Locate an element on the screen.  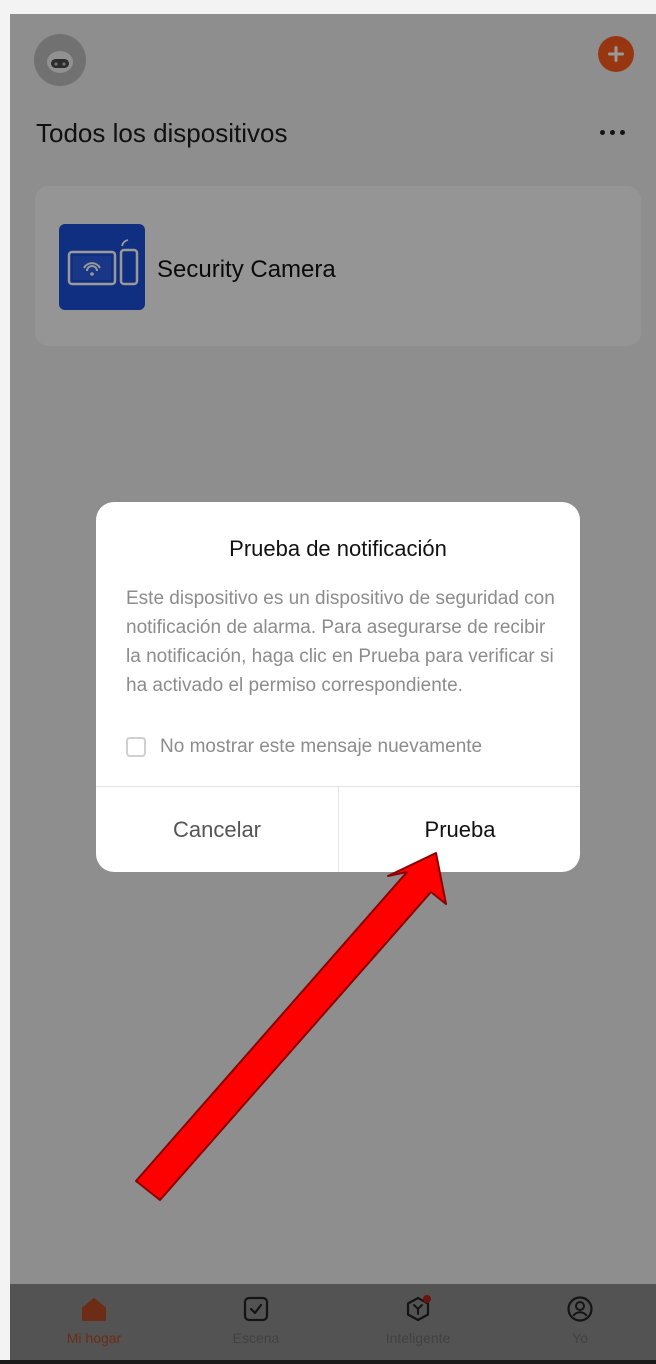
dont-show-again-option: No mostrar este mensaje nuevamente is located at coordinates (304, 747).